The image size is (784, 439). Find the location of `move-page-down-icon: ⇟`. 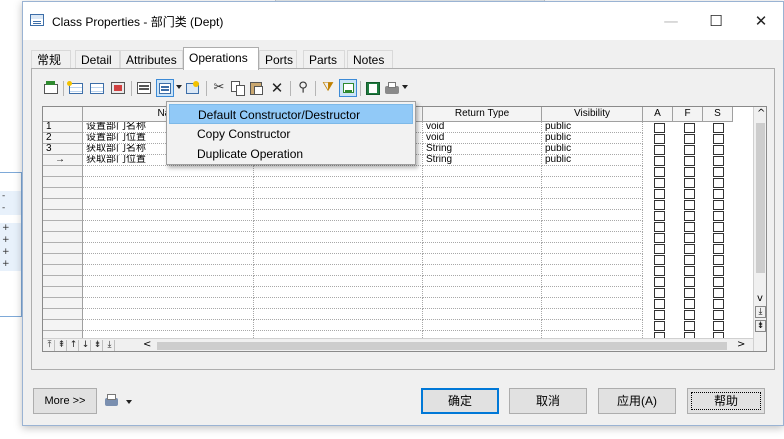

move-page-down-icon: ⇟ is located at coordinates (98, 345).